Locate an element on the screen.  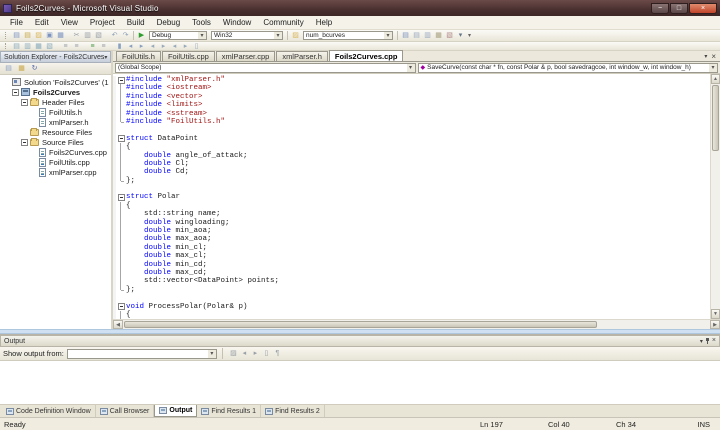
tree-item-header-files: Header Files is located at coordinates (55, 102).